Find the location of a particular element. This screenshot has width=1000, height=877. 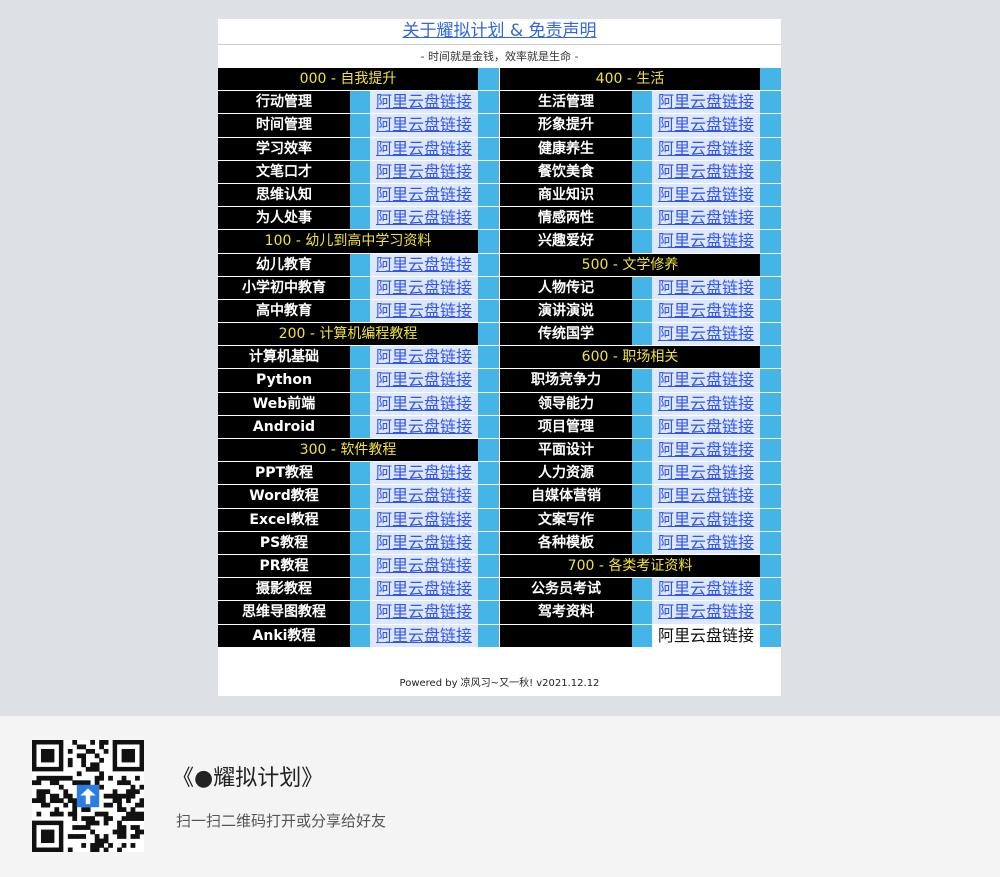

category-label: 思维导图教程 is located at coordinates (284, 612).